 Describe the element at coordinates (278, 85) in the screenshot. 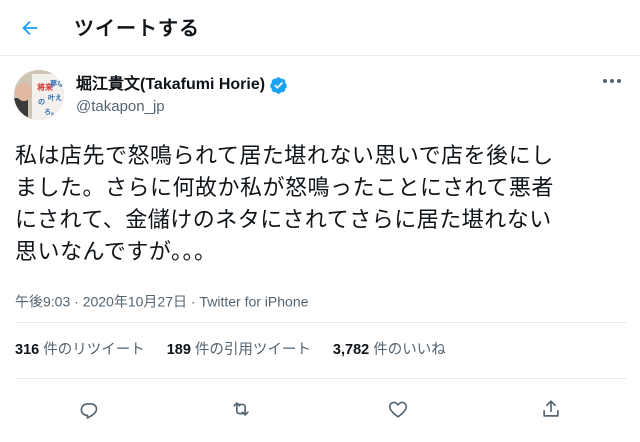

I see `verified-badge-icon` at that location.